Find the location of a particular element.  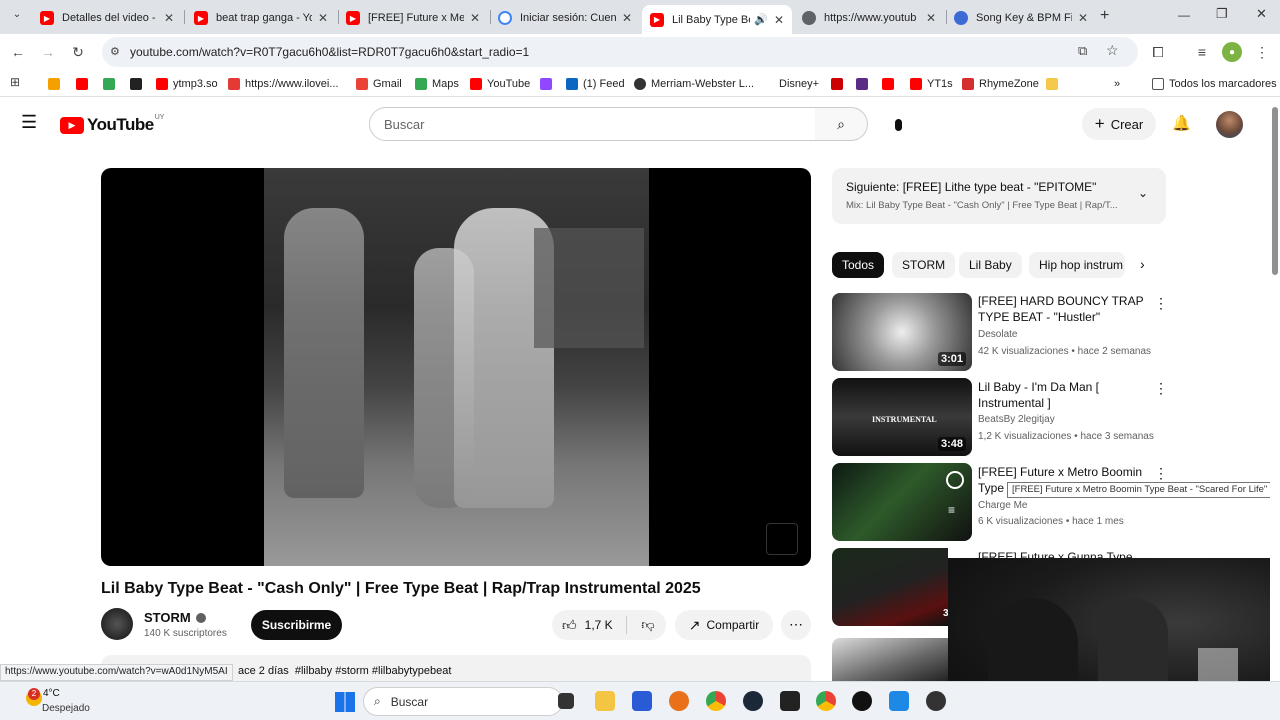

search-button: ⌕ is located at coordinates (841, 124).